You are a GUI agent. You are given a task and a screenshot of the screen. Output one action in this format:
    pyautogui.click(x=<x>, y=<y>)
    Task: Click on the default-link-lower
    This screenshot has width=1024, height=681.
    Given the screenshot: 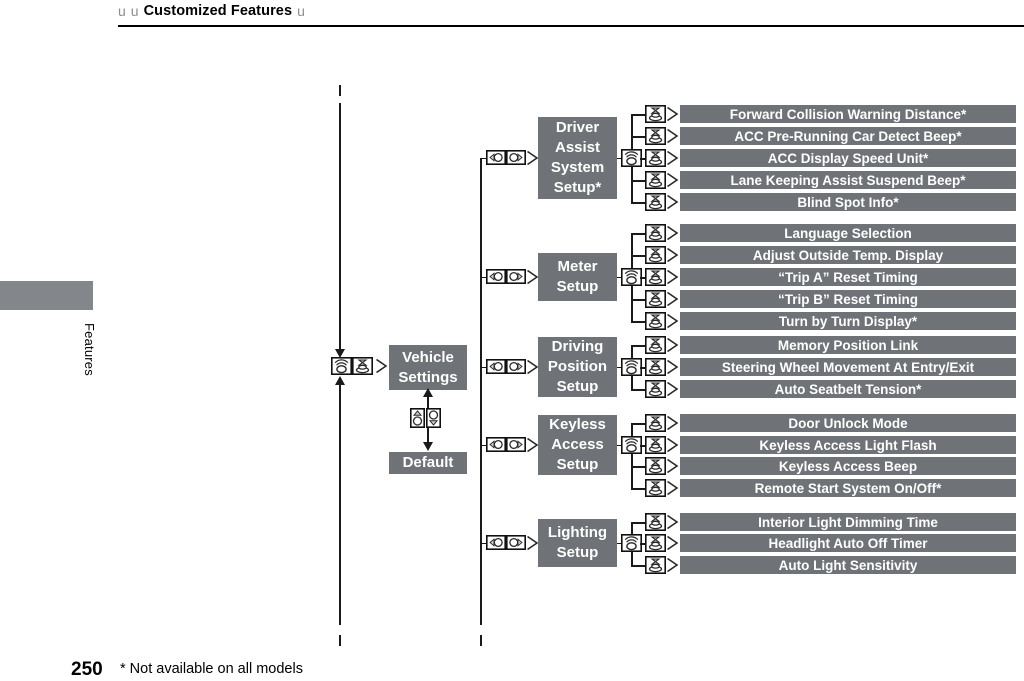 What is the action you would take?
    pyautogui.click(x=428, y=435)
    